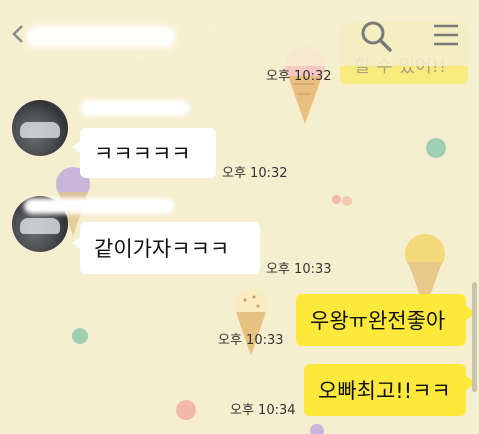 This screenshot has width=479, height=434. Describe the element at coordinates (378, 321) in the screenshot. I see `message-text: 우왕ㅠ완전좋아` at that location.